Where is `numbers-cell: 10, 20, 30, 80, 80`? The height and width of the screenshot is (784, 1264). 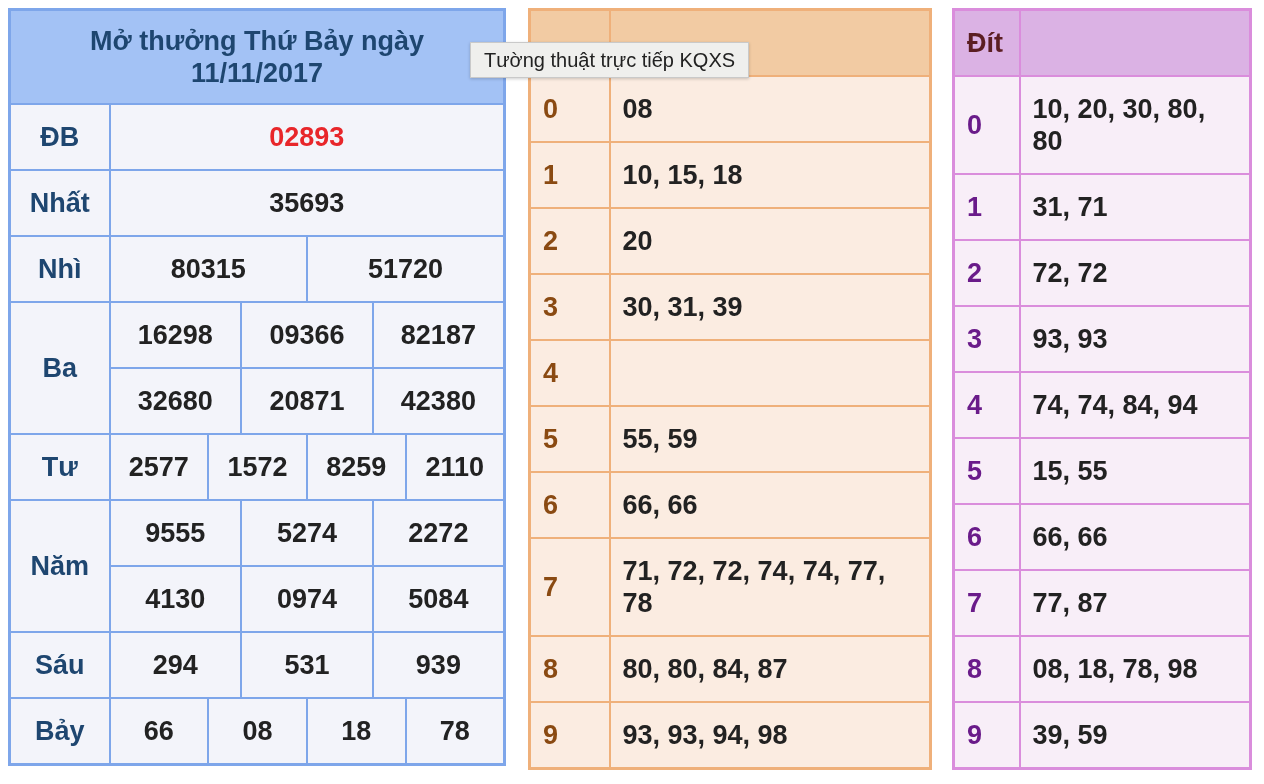 numbers-cell: 10, 20, 30, 80, 80 is located at coordinates (1135, 125).